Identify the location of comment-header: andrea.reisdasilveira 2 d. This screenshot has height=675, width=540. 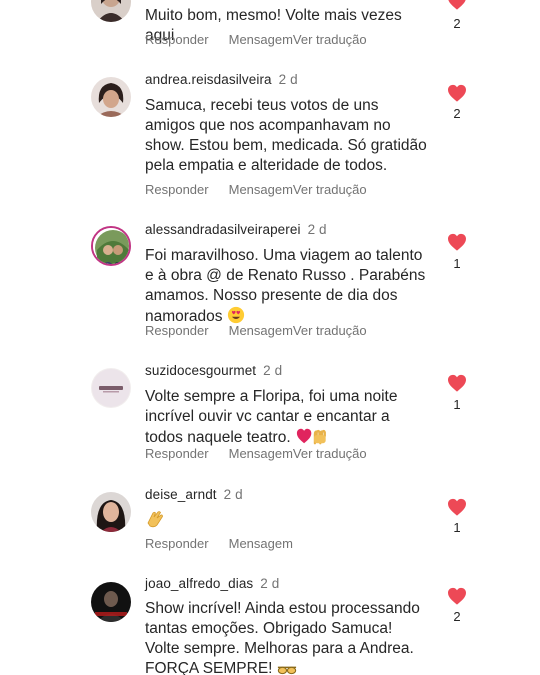
(221, 79).